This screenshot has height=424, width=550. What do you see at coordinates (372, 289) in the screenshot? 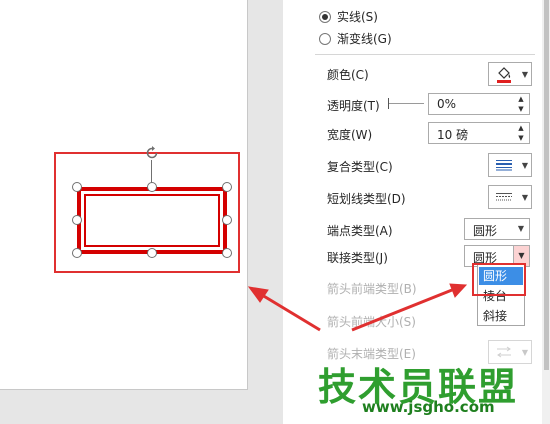
I see `arrow-begin-type-label: 箭头前端类型(B)` at bounding box center [372, 289].